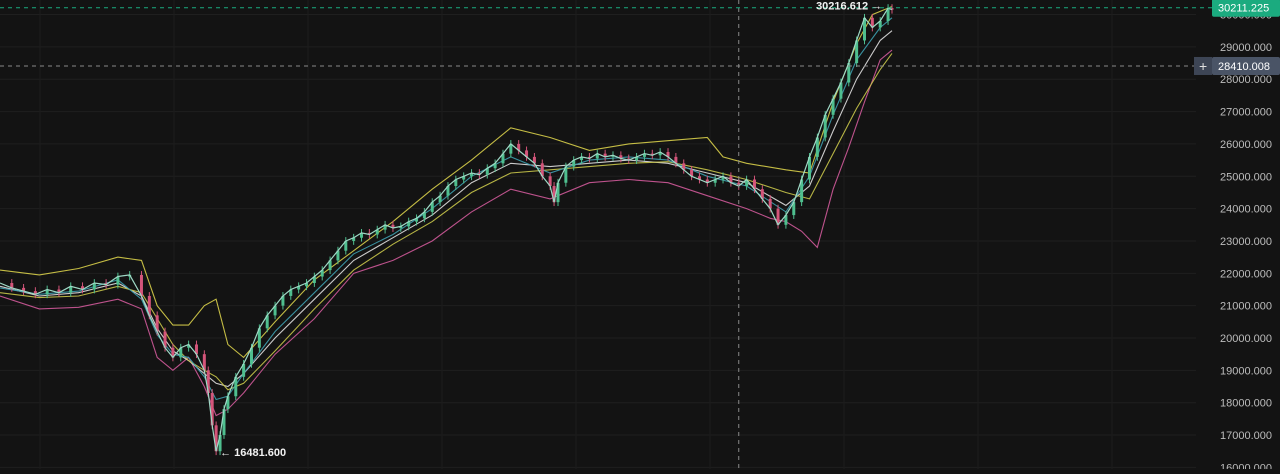 The image size is (1280, 474). I want to click on y-tick-label: 29000.000, so click(1246, 48).